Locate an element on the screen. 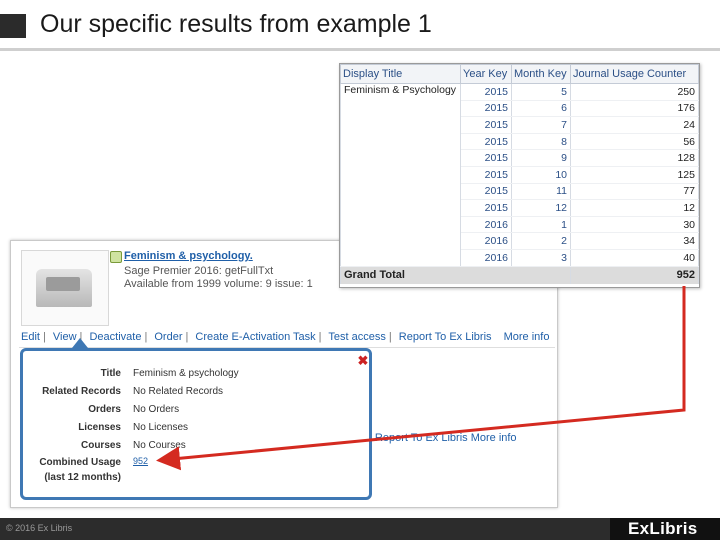 The image size is (720, 540). usage-counter-cell: 128 is located at coordinates (634, 158).